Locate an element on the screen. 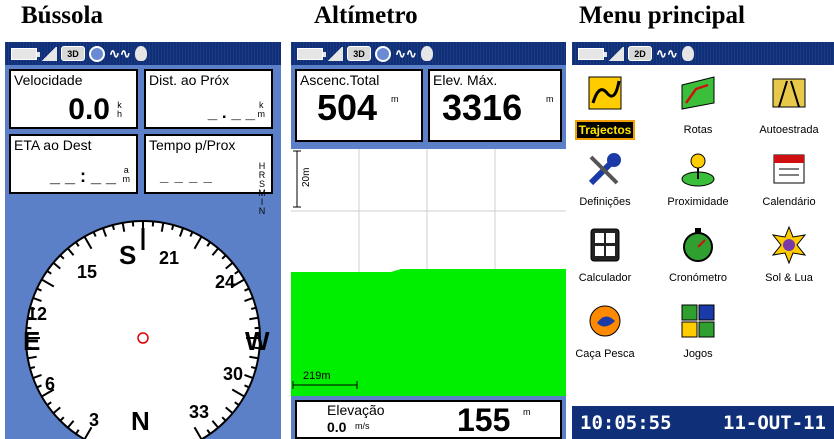  elevation-rate-value: 0.0 is located at coordinates (337, 427).